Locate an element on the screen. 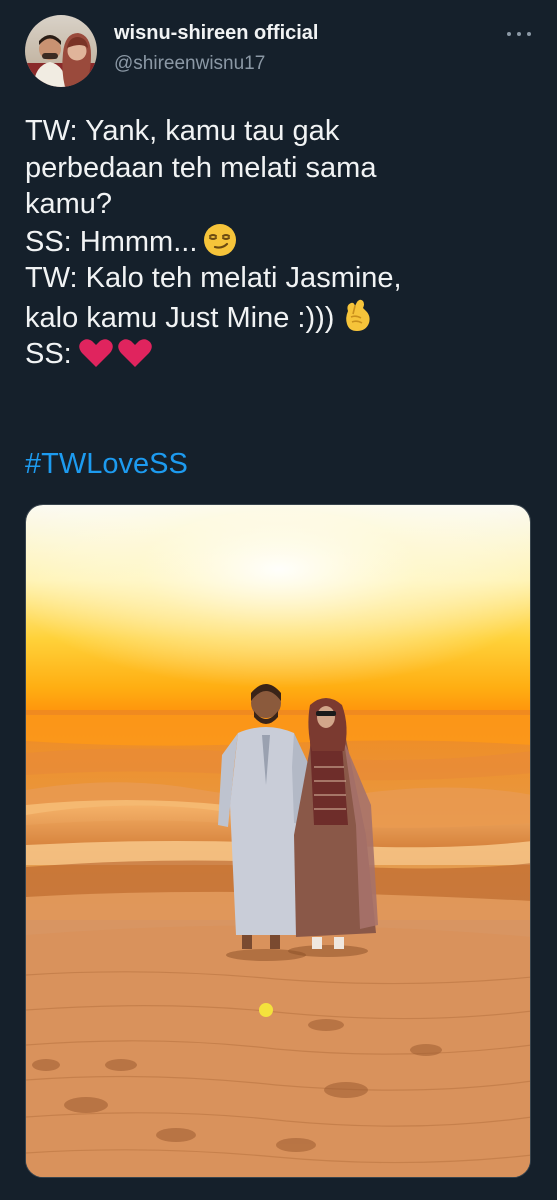  tweet-line: TW: Kalo teh melati Jasmine, is located at coordinates (213, 278).